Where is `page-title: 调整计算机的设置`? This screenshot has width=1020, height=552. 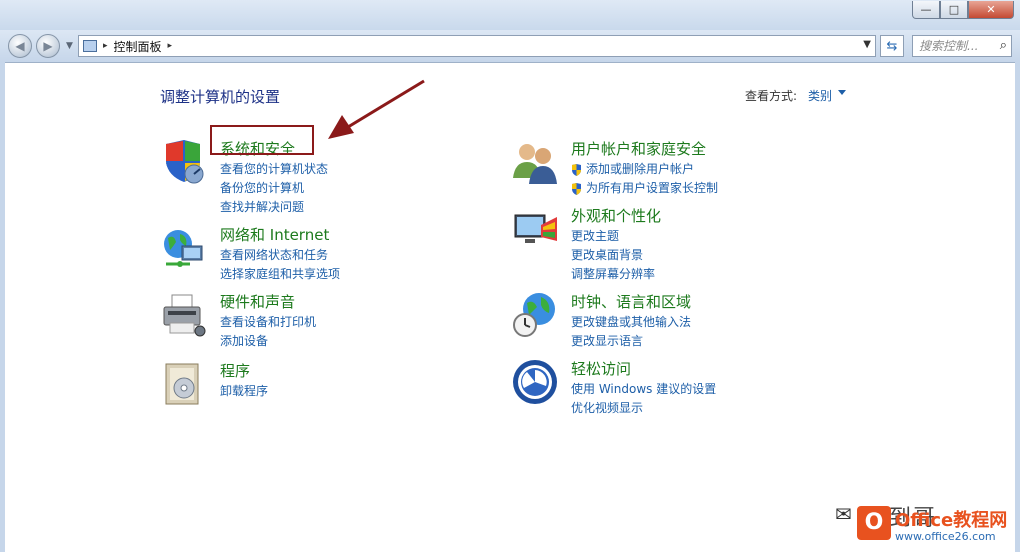
page-title: 调整计算机的设置 is located at coordinates (220, 97).